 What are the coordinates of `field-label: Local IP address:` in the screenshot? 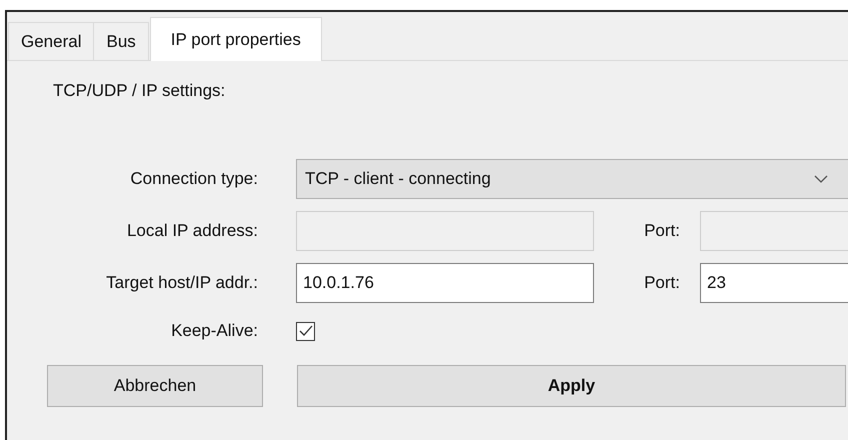 It's located at (192, 231).